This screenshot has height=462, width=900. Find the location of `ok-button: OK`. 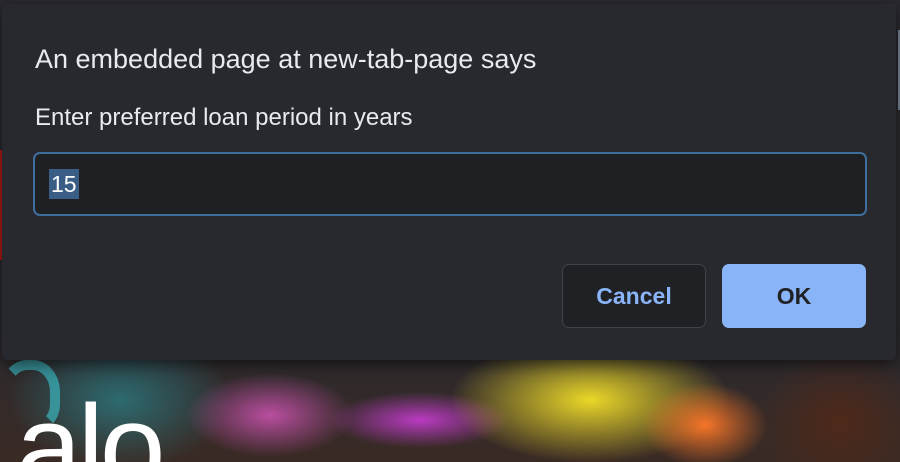

ok-button: OK is located at coordinates (794, 296).